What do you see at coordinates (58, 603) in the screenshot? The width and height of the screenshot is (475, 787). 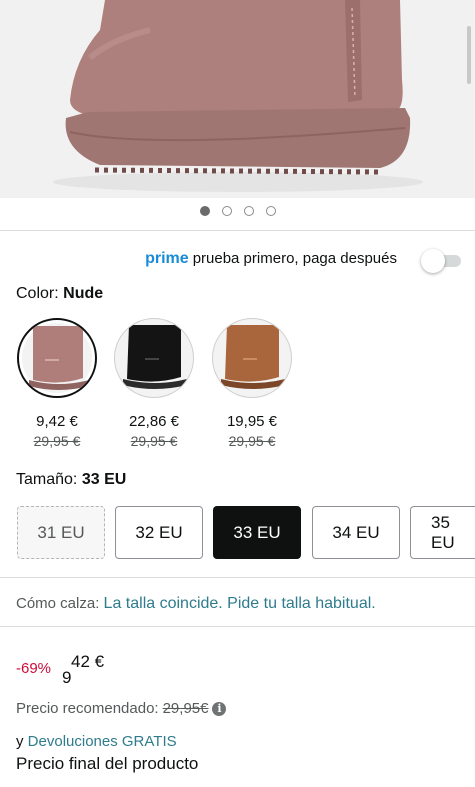 I see `fit-label: Cómo calza:` at bounding box center [58, 603].